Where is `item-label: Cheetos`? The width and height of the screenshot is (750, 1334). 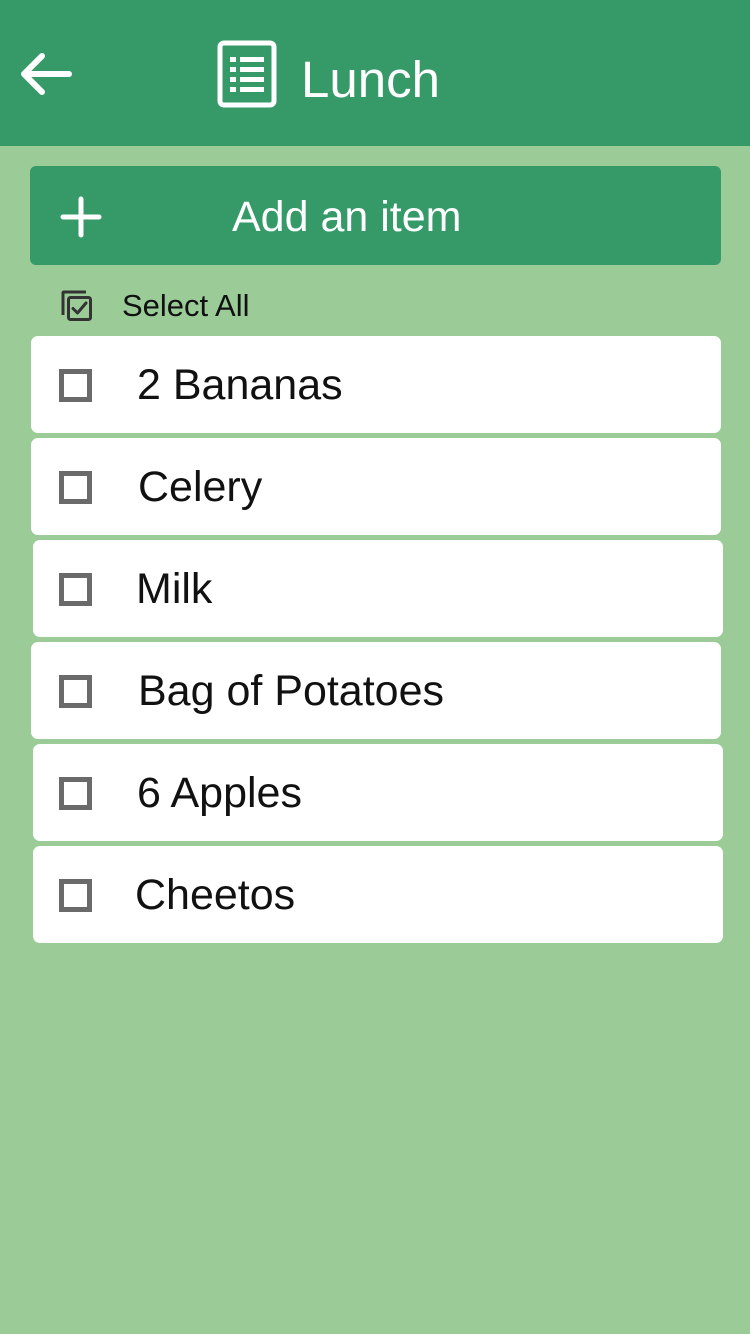
item-label: Cheetos is located at coordinates (215, 895).